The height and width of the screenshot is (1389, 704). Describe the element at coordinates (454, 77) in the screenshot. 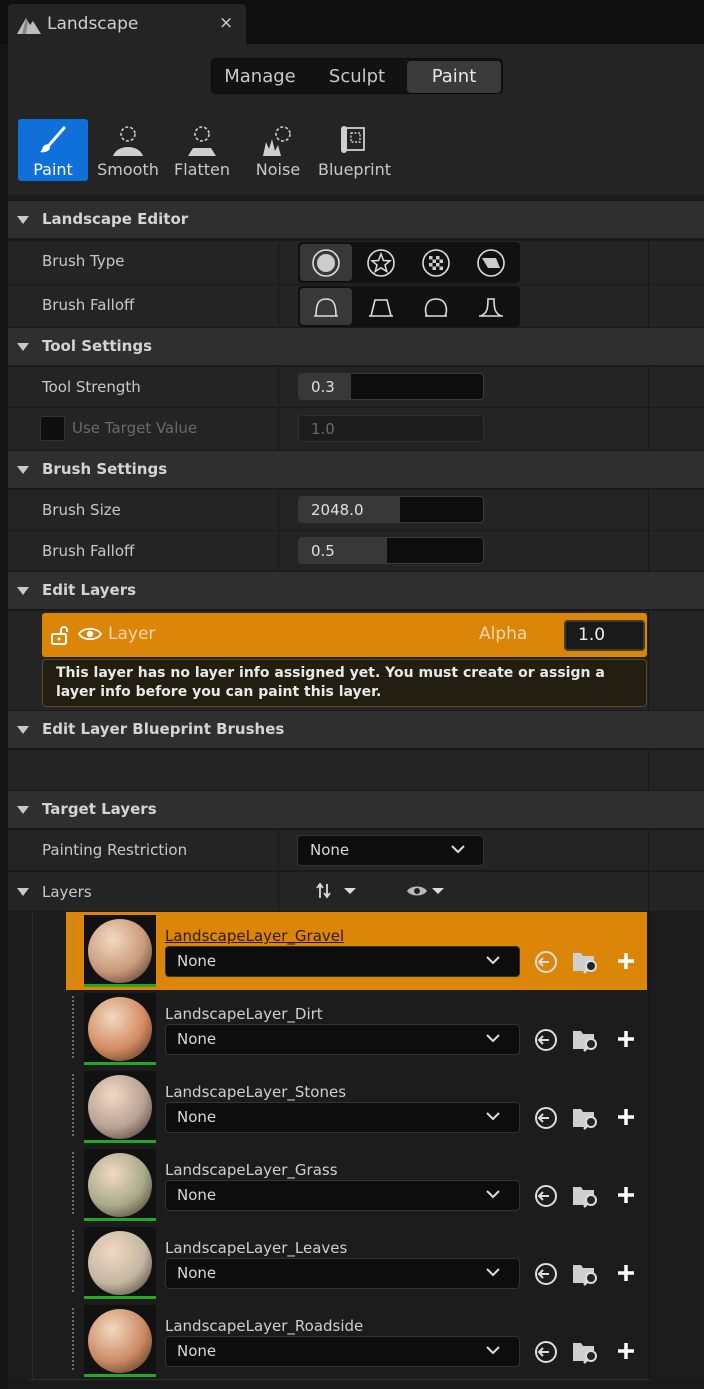

I see `mode-paint-button: Paint` at that location.